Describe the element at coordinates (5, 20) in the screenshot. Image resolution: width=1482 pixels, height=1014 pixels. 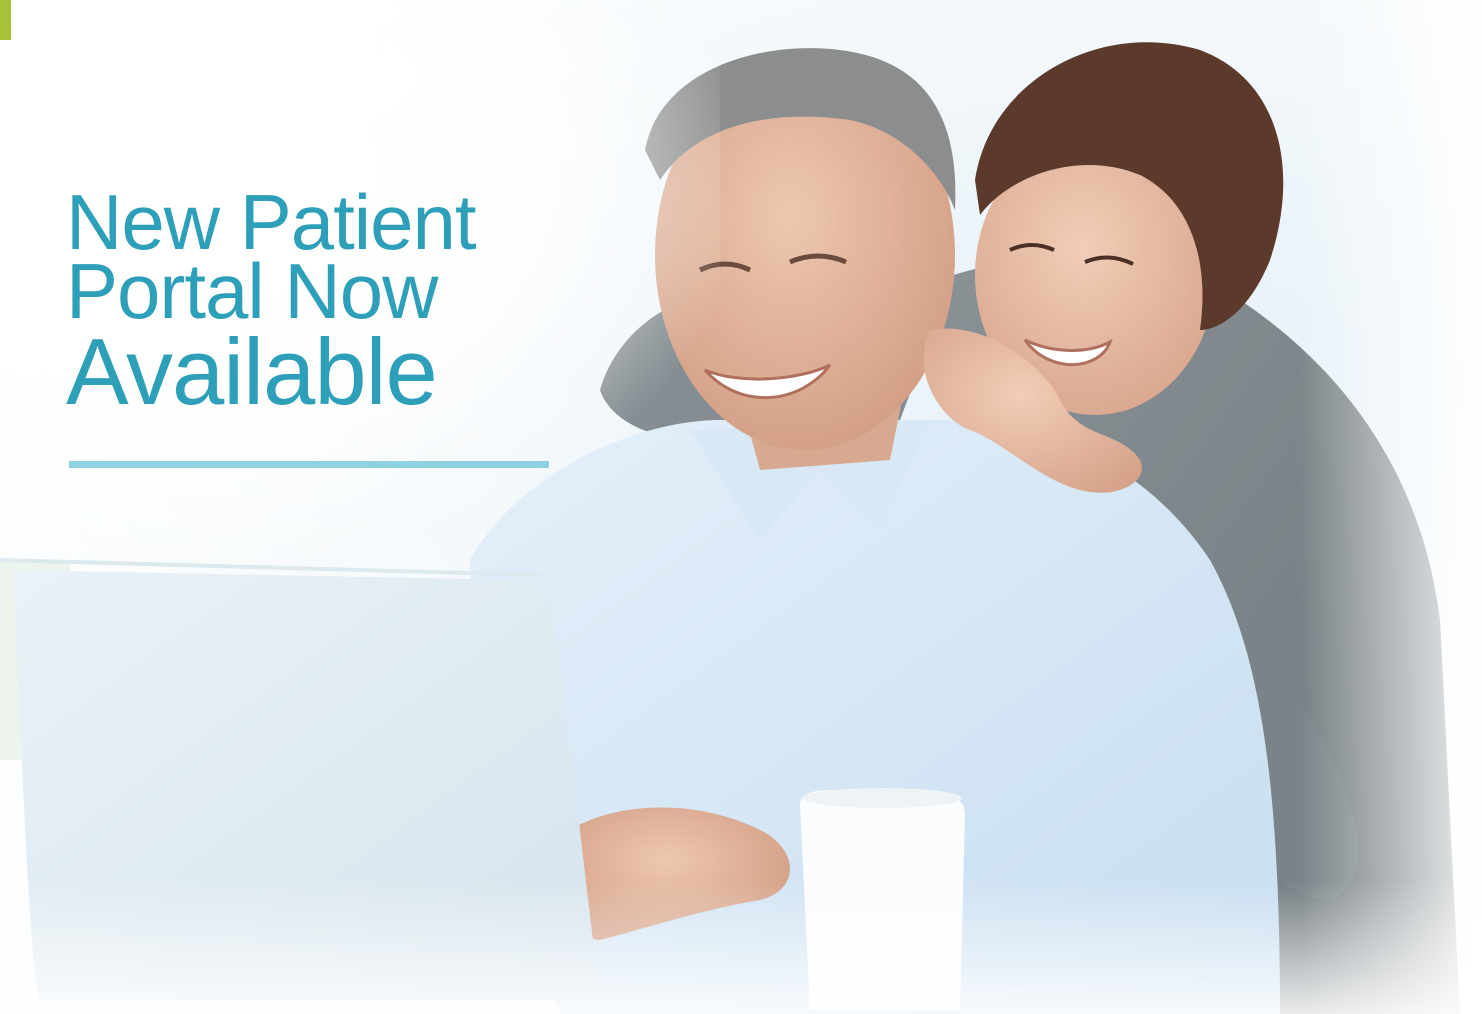
I see `corner-accent-tab` at that location.